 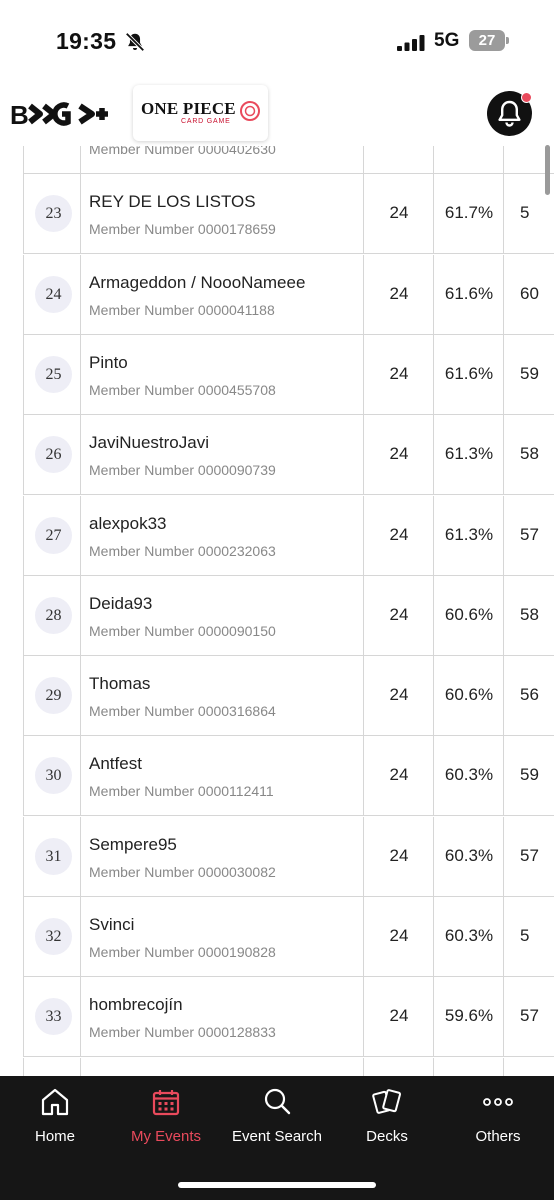 I want to click on table-row: 32 Svinci Member Number 0000190828 24 60.3% 5, so click(x=288, y=937).